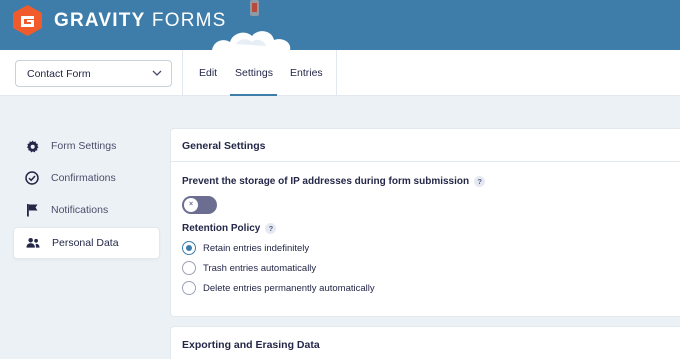 The image size is (680, 359). Describe the element at coordinates (157, 73) in the screenshot. I see `chevron-down-icon` at that location.